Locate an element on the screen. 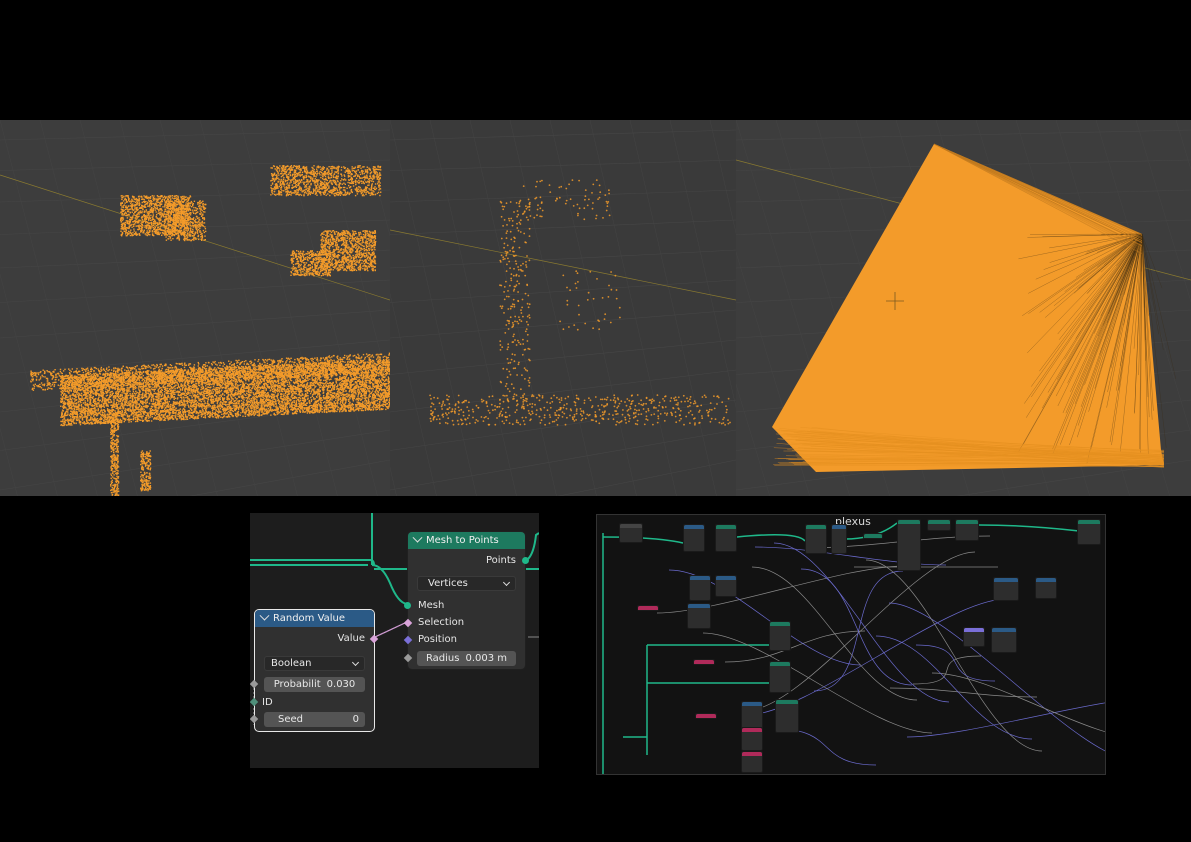 The image size is (1191, 842). radius-label: Radius is located at coordinates (442, 658).